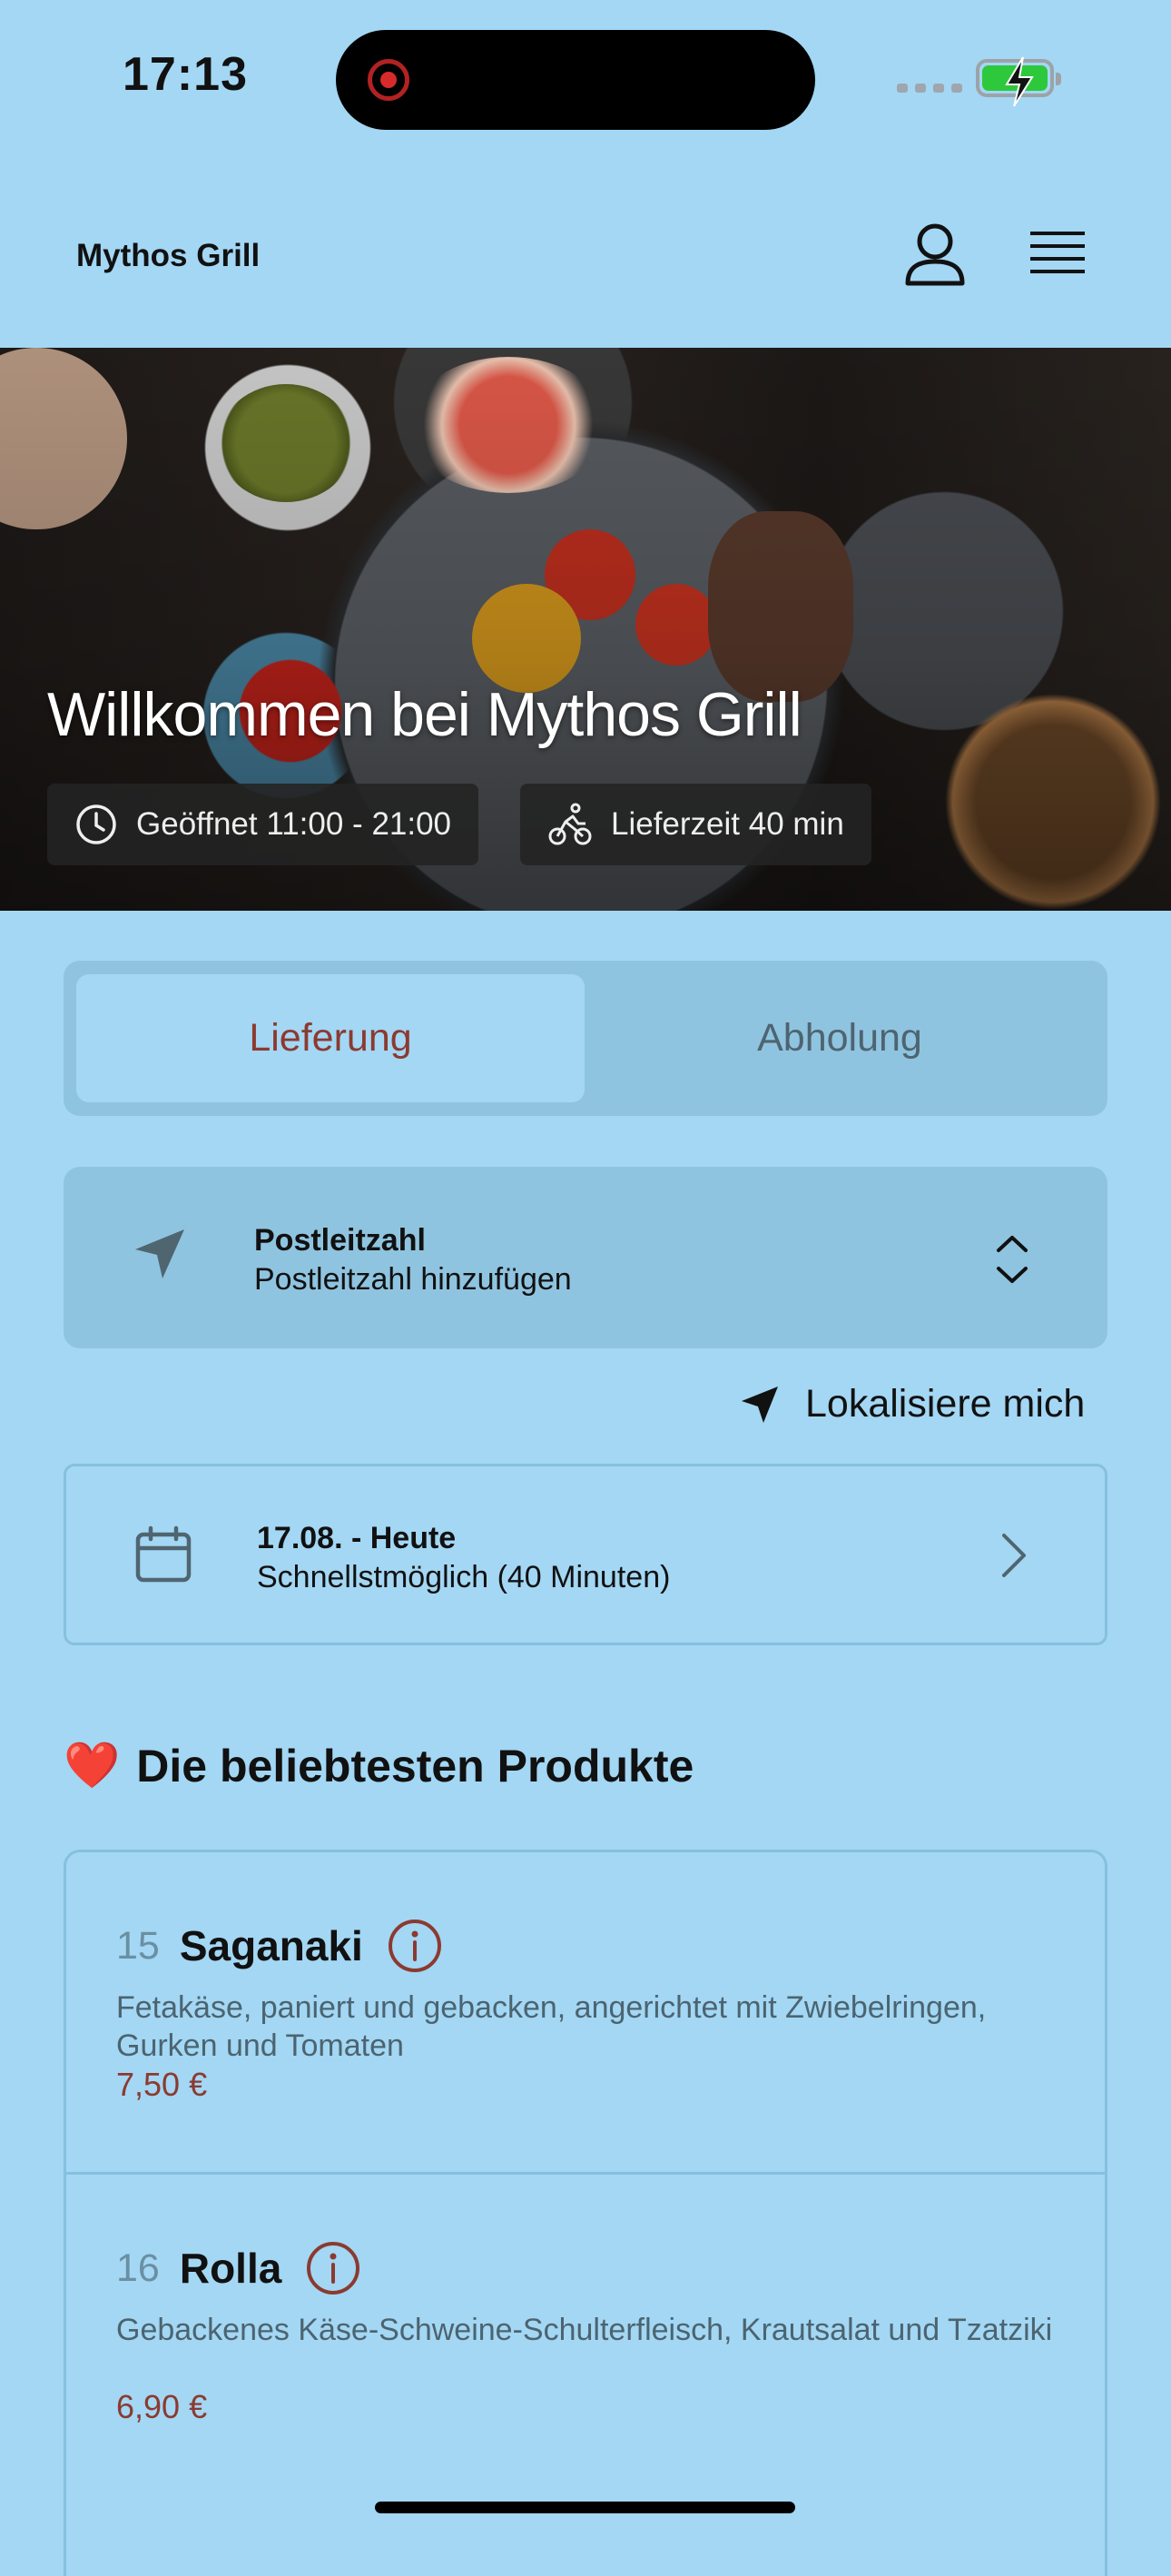 This screenshot has width=1171, height=2576. What do you see at coordinates (96, 824) in the screenshot?
I see `clock-icon` at bounding box center [96, 824].